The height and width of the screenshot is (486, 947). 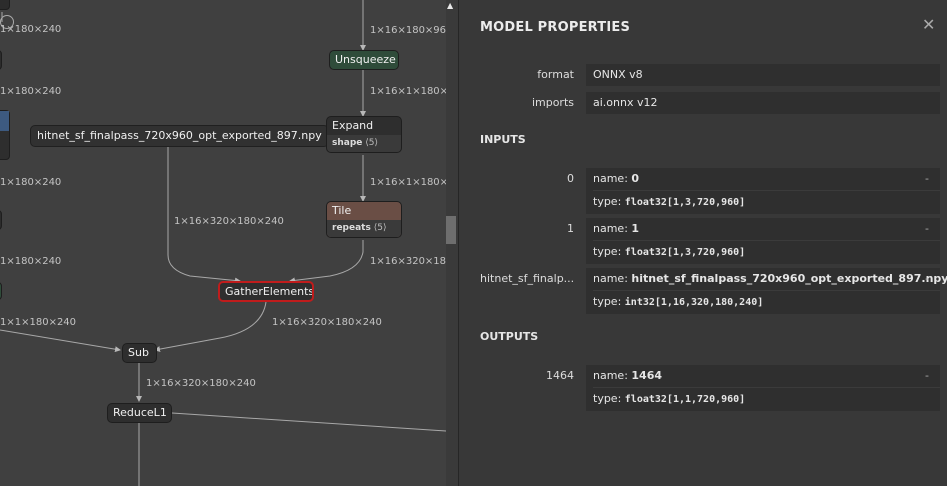 What do you see at coordinates (570, 228) in the screenshot?
I see `input-label: 1` at bounding box center [570, 228].